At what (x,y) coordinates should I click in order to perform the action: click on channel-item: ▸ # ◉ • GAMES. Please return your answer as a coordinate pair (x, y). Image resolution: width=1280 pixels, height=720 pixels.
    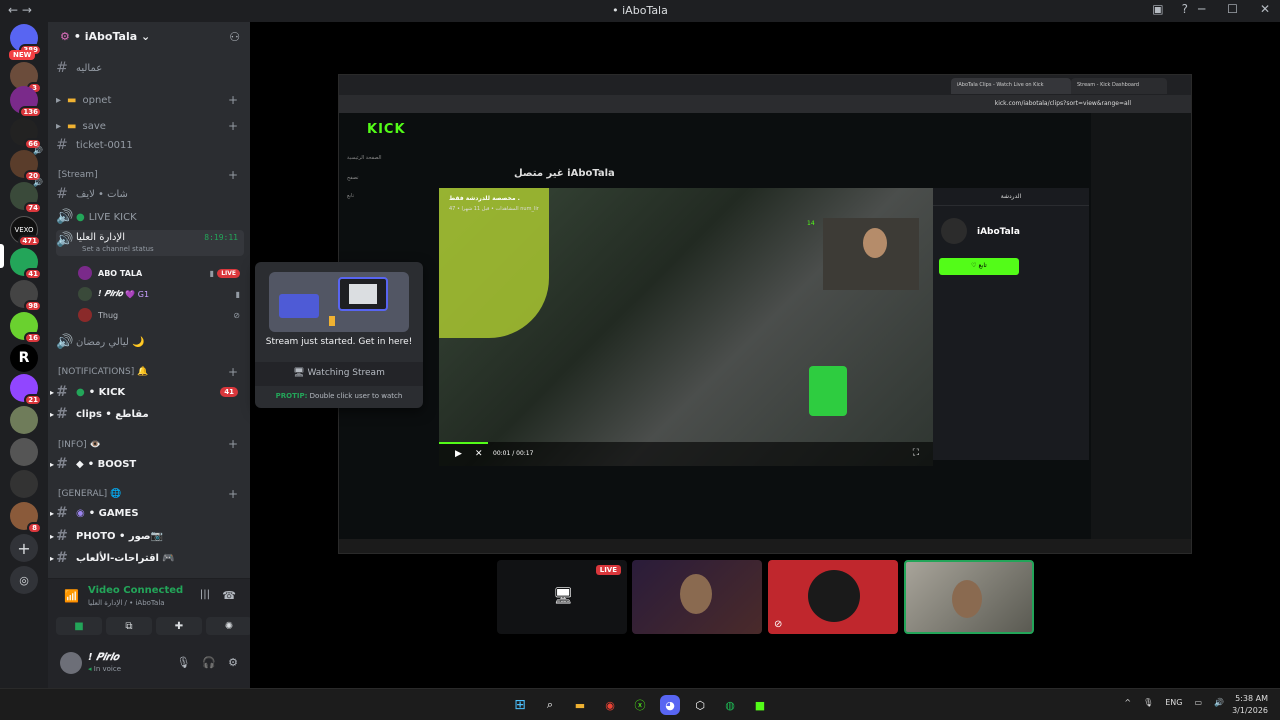
    Looking at the image, I should click on (147, 513).